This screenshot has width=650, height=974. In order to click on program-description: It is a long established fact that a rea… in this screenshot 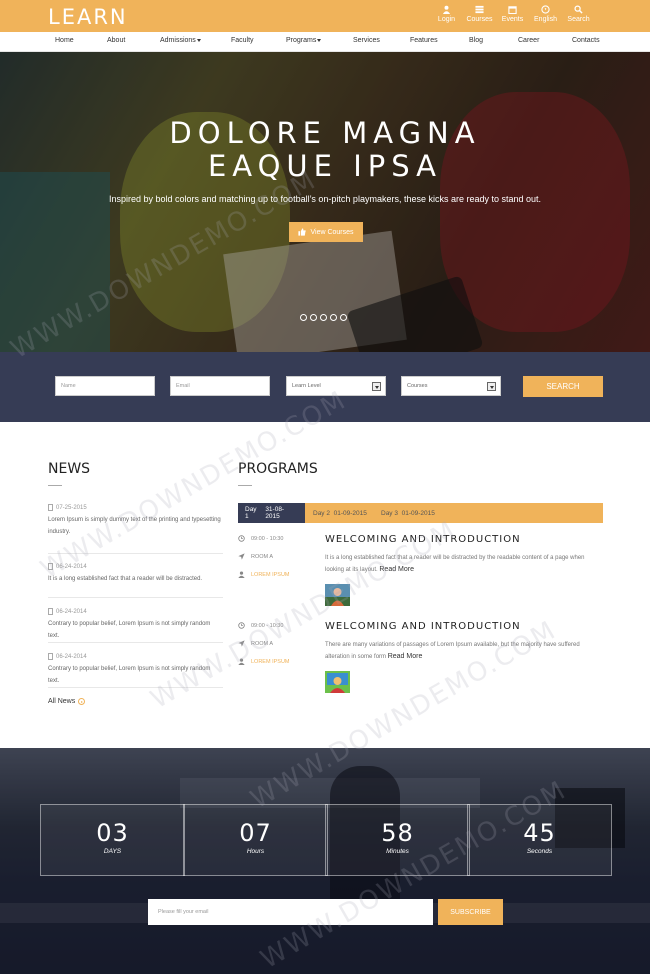, I will do `click(464, 564)`.